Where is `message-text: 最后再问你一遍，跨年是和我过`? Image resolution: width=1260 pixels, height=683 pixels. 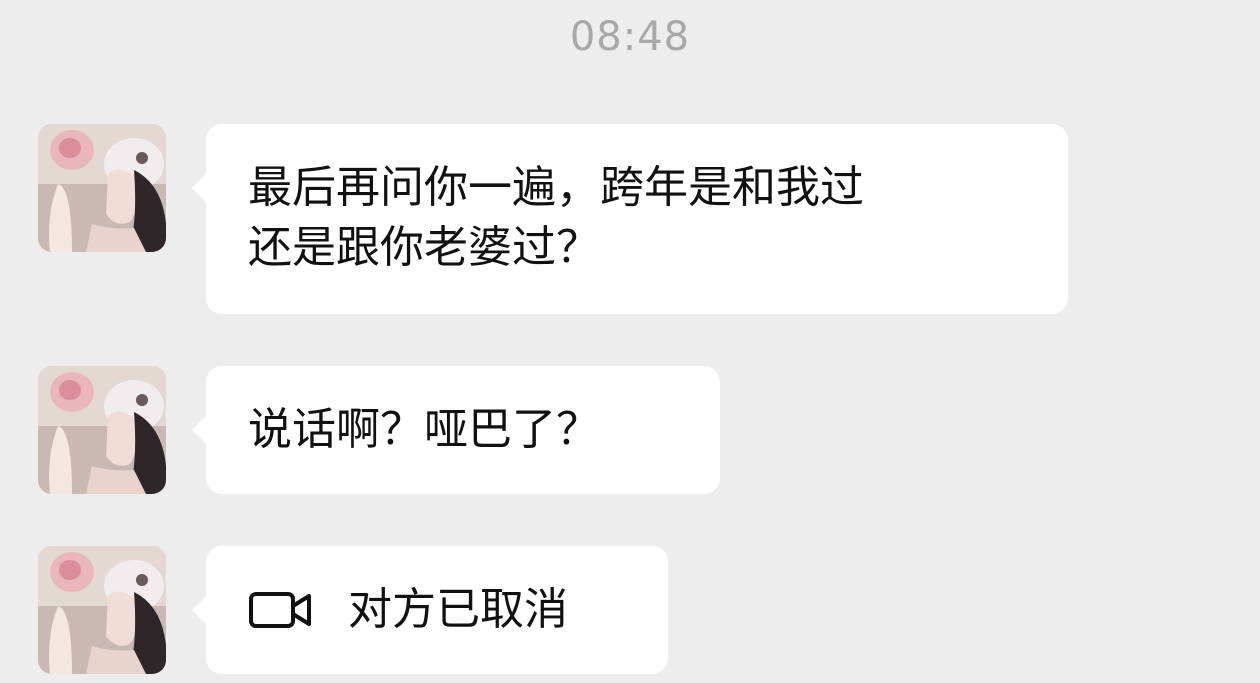 message-text: 最后再问你一遍，跨年是和我过 is located at coordinates (556, 187).